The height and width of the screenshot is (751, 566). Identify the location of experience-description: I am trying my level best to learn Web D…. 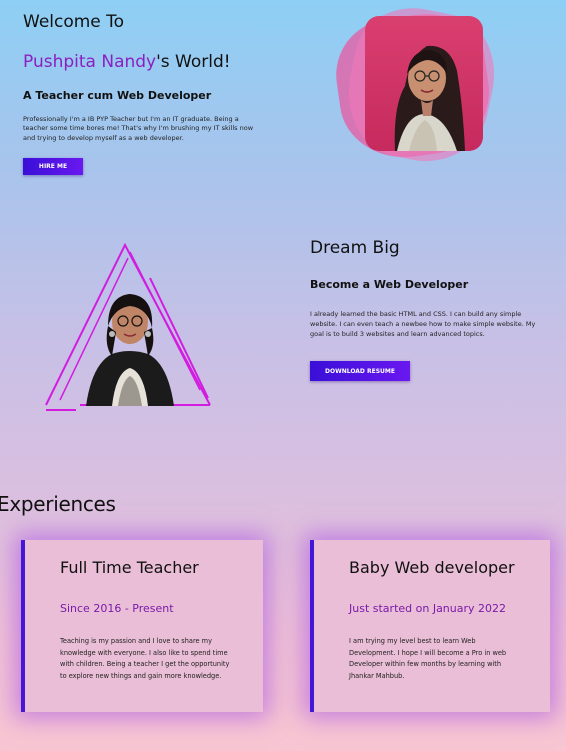
(428, 658).